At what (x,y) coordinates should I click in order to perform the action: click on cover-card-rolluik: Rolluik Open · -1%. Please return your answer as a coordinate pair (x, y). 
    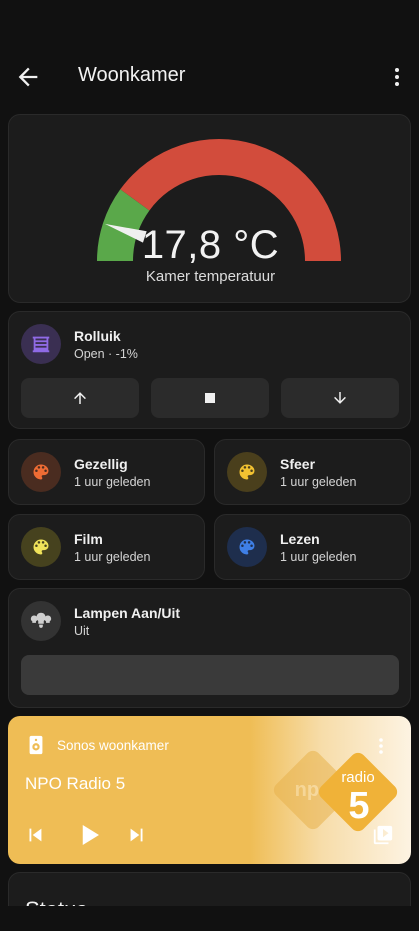
    Looking at the image, I should click on (209, 370).